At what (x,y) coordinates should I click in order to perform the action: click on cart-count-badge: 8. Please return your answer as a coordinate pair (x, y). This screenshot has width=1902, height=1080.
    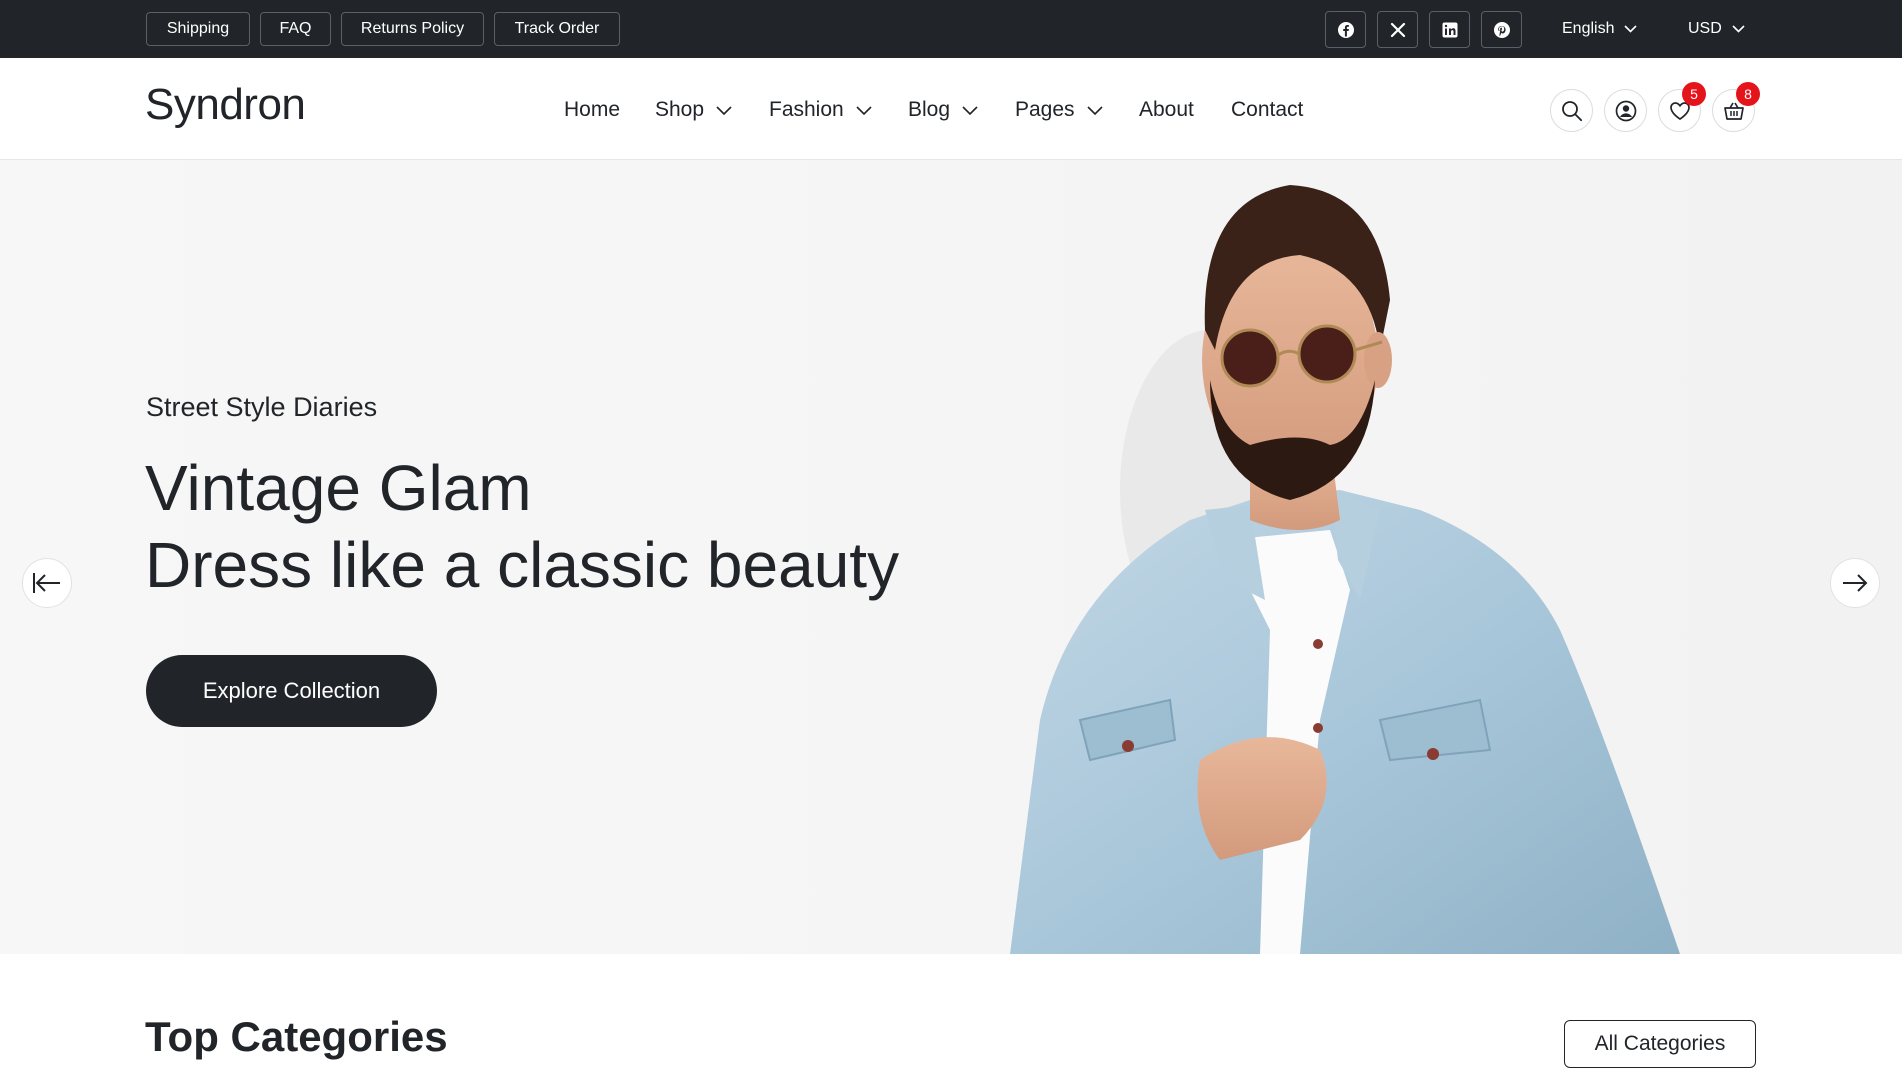
    Looking at the image, I should click on (1748, 94).